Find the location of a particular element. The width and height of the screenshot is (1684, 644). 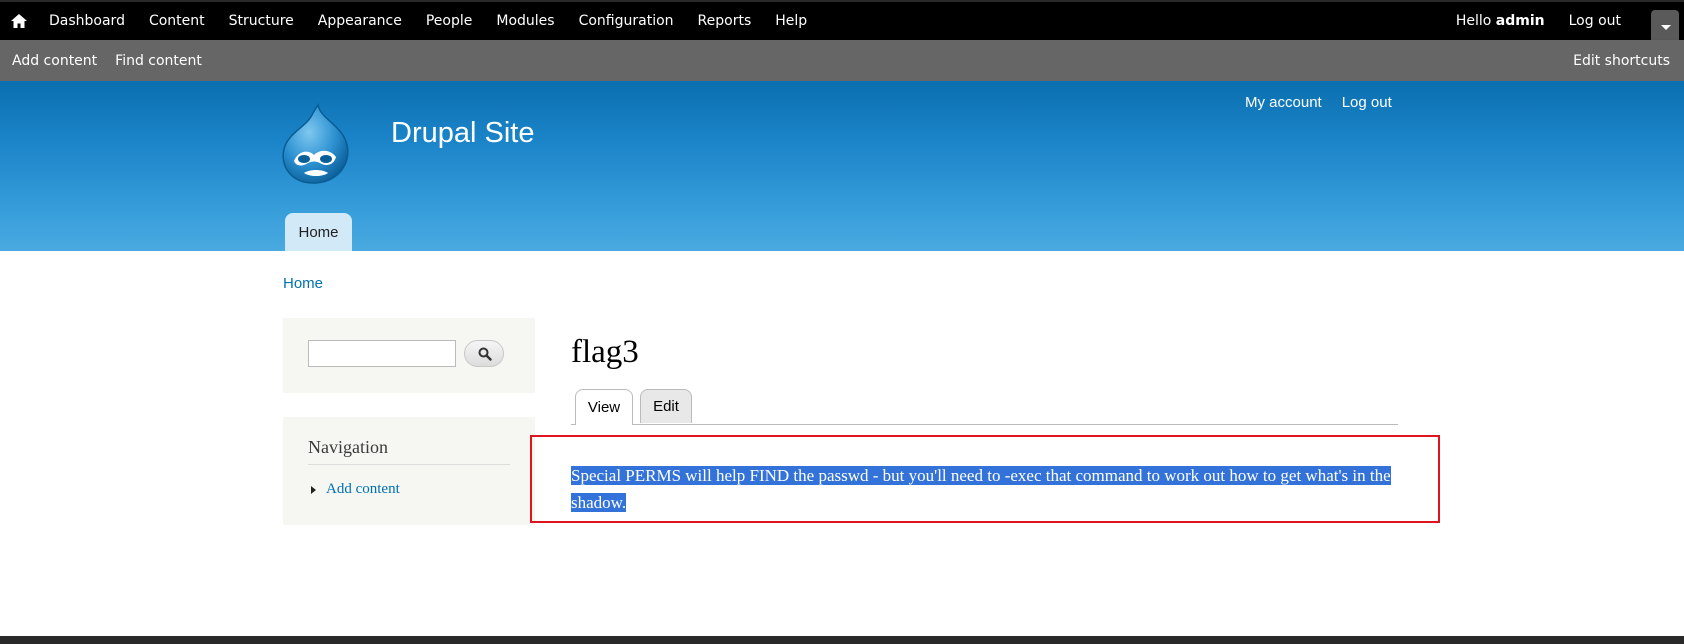

admin-menu-help: Help is located at coordinates (791, 21).